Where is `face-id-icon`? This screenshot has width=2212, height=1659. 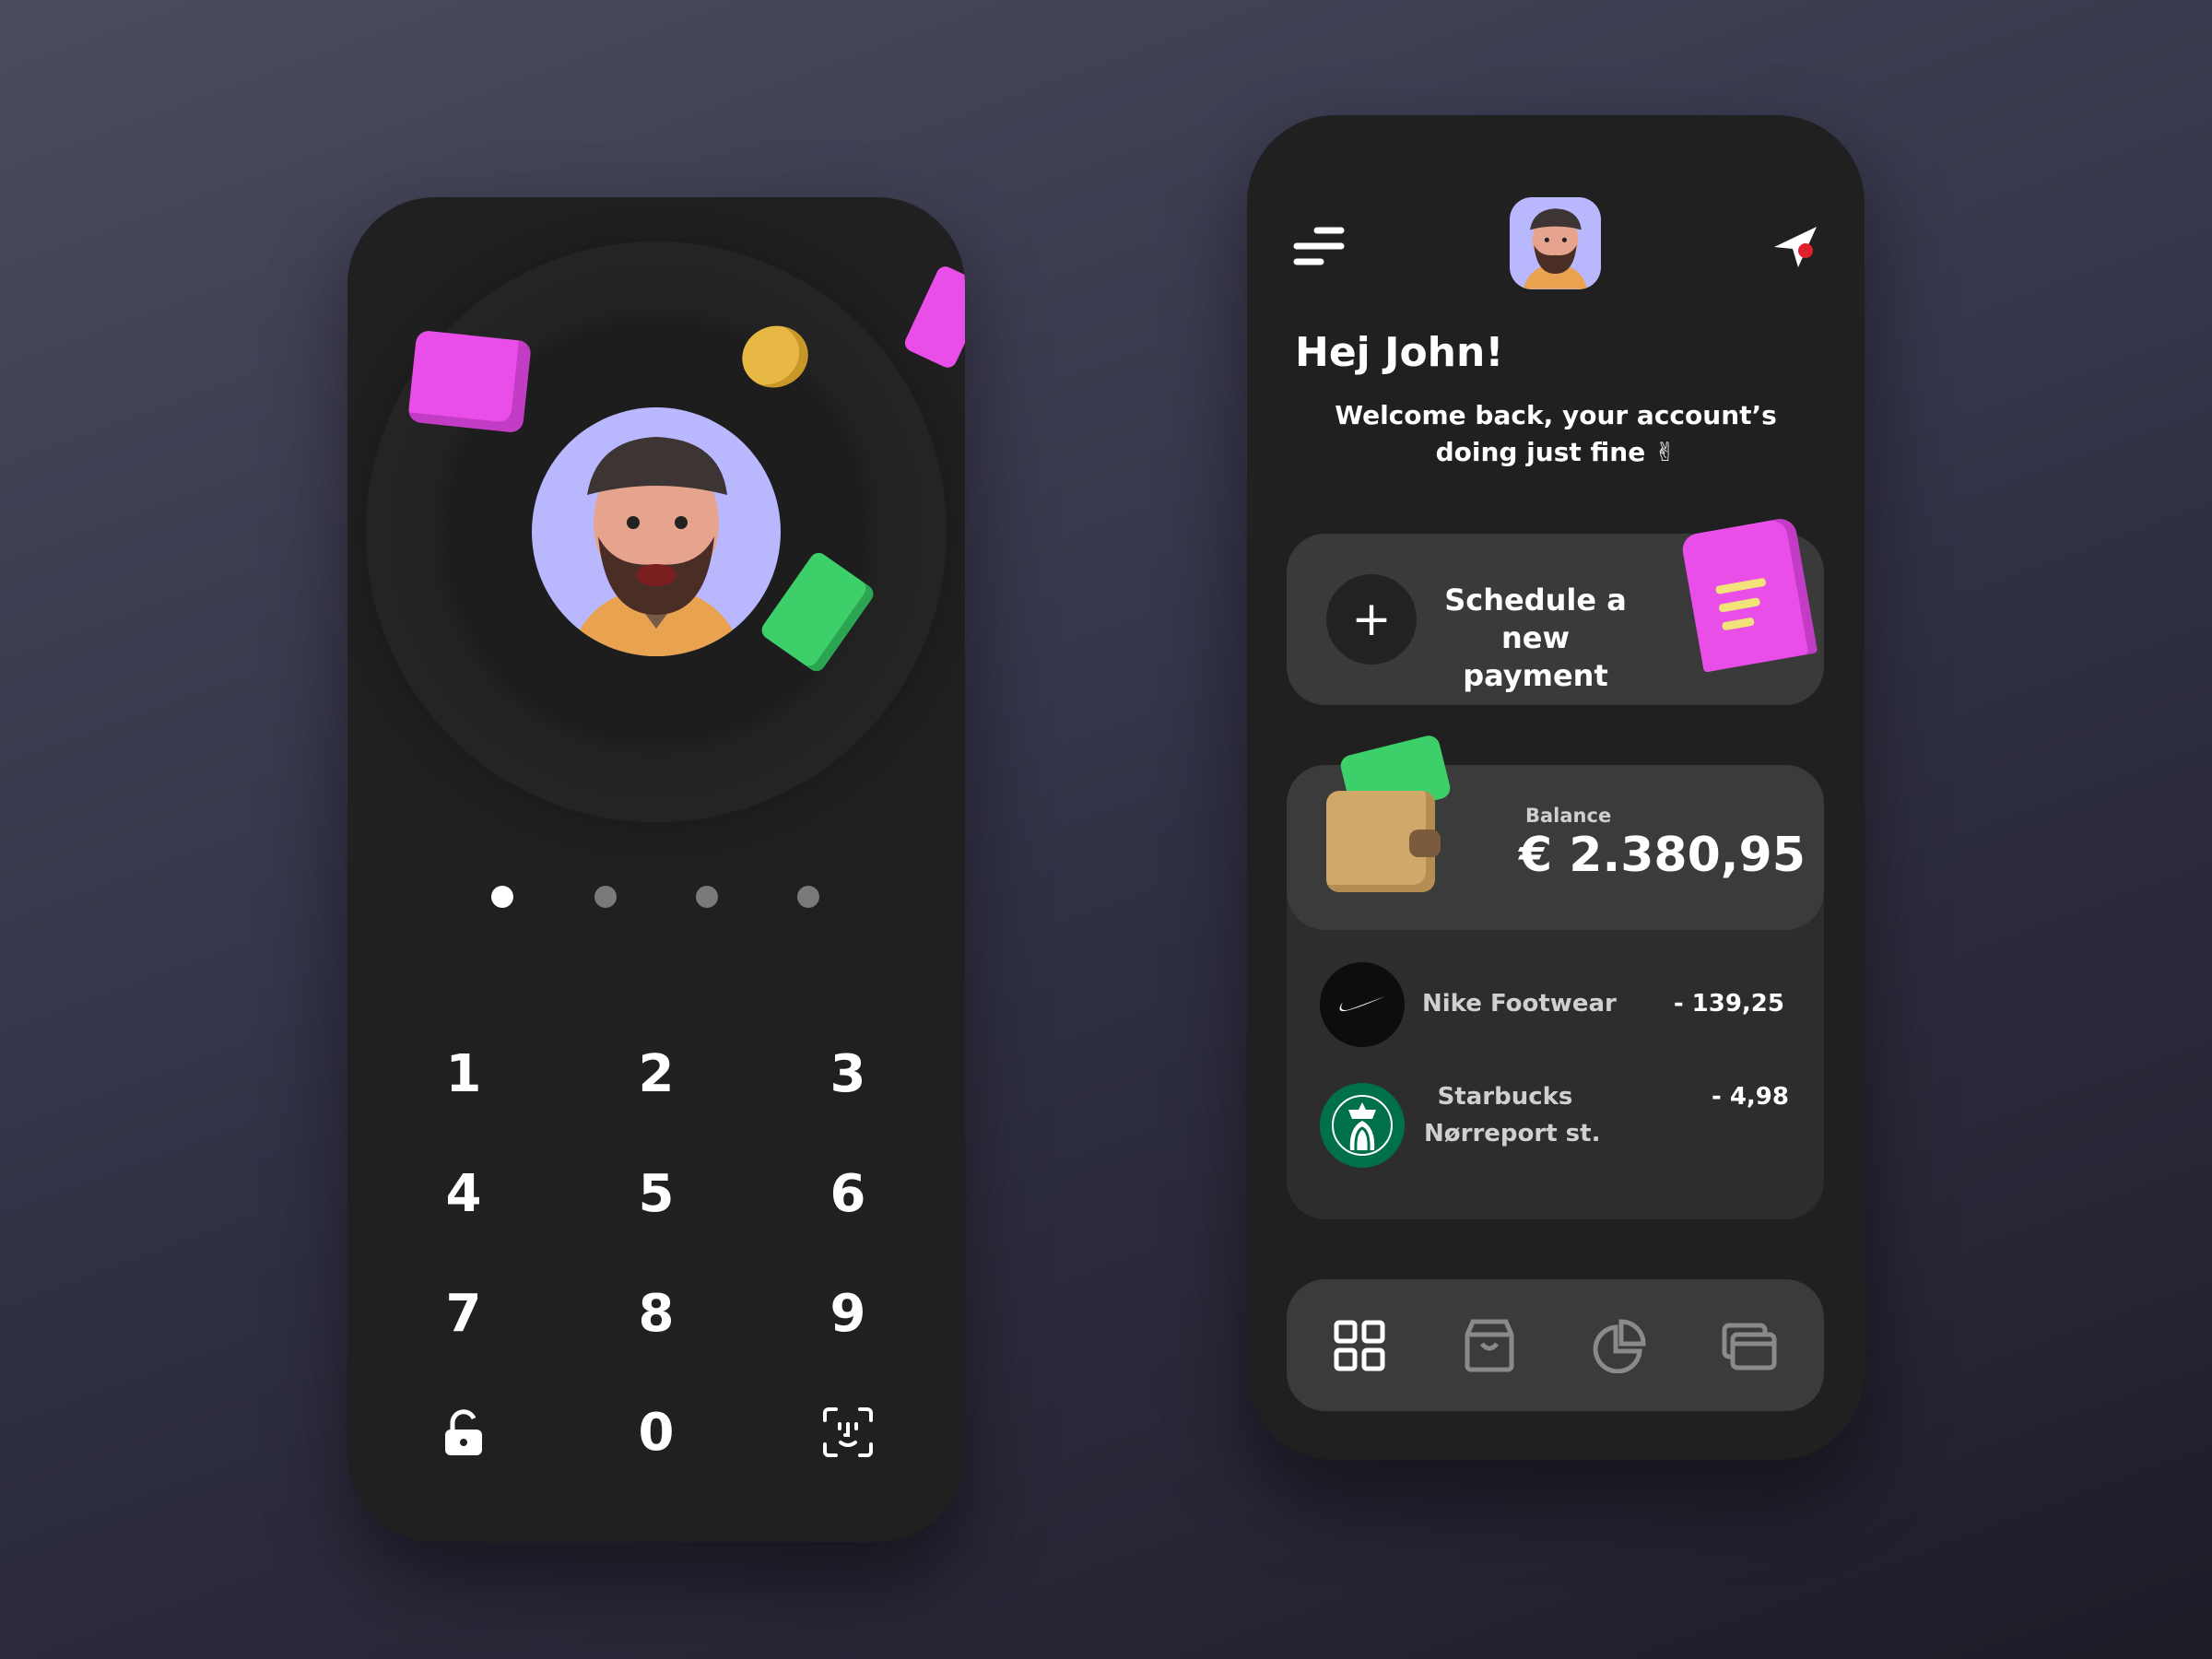 face-id-icon is located at coordinates (848, 1432).